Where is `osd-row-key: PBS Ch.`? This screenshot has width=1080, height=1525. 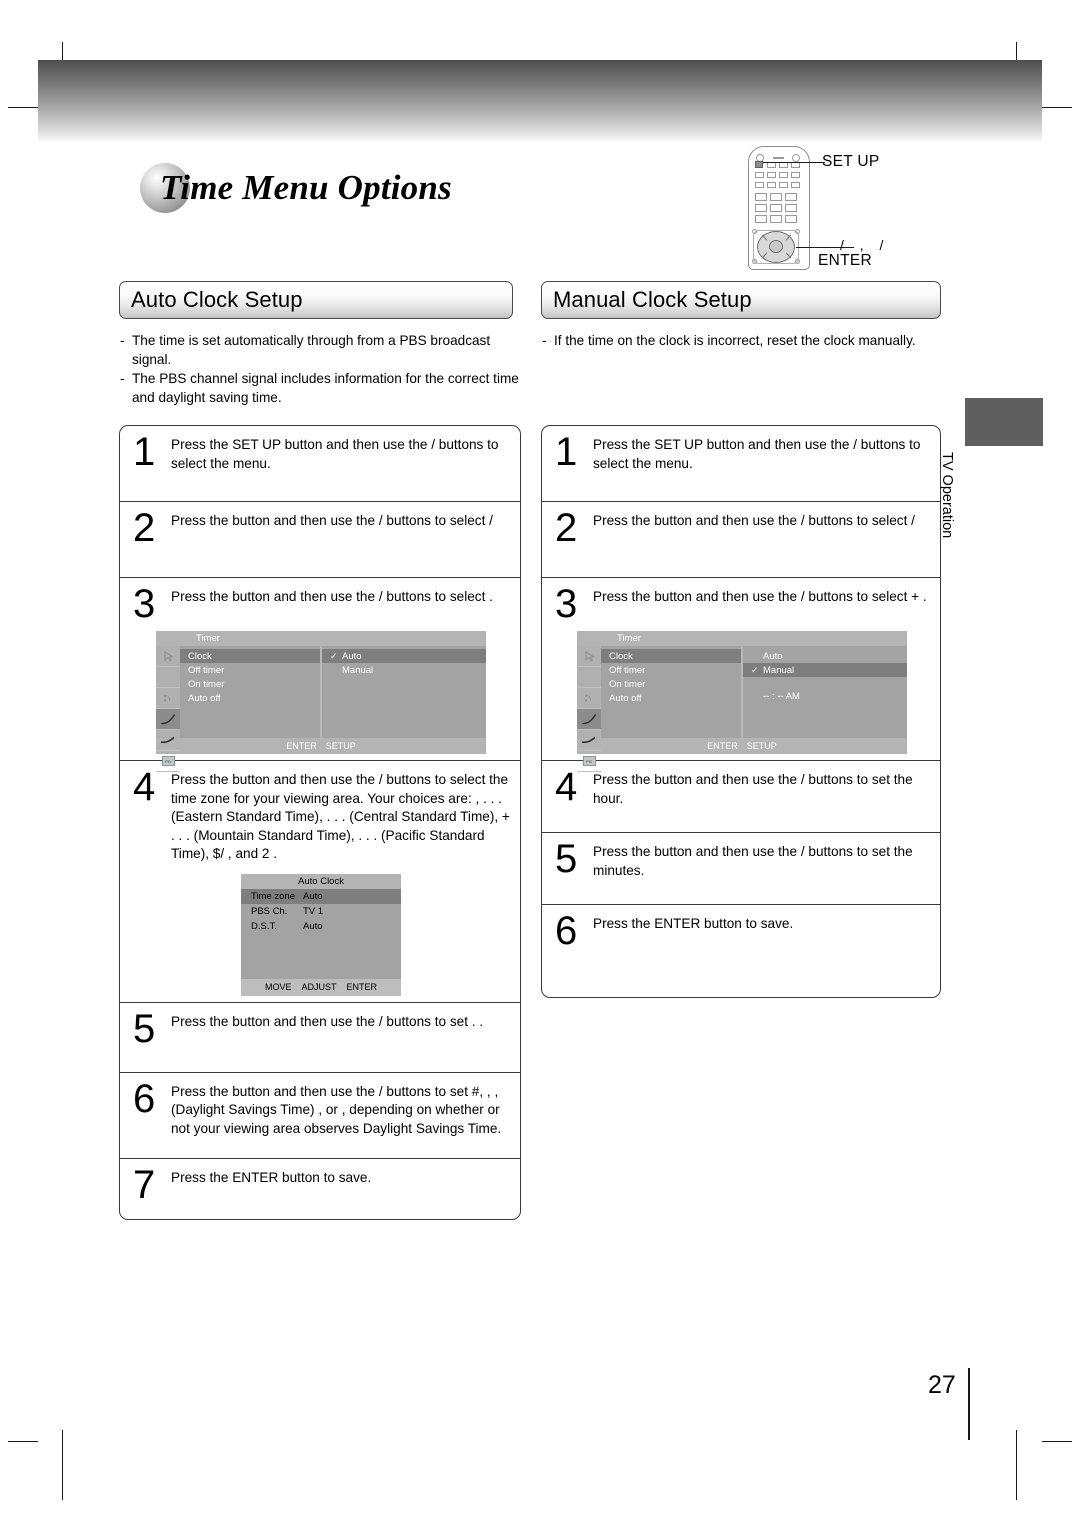
osd-row-key: PBS Ch. is located at coordinates (269, 911).